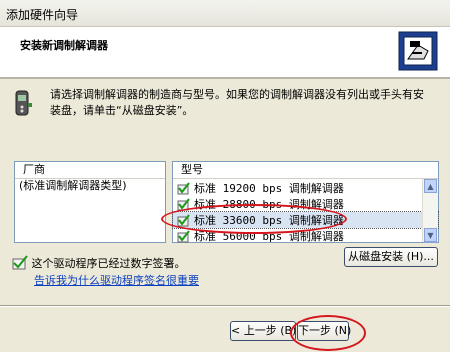 This screenshot has height=352, width=450. Describe the element at coordinates (305, 170) in the screenshot. I see `model-header: 型号` at that location.